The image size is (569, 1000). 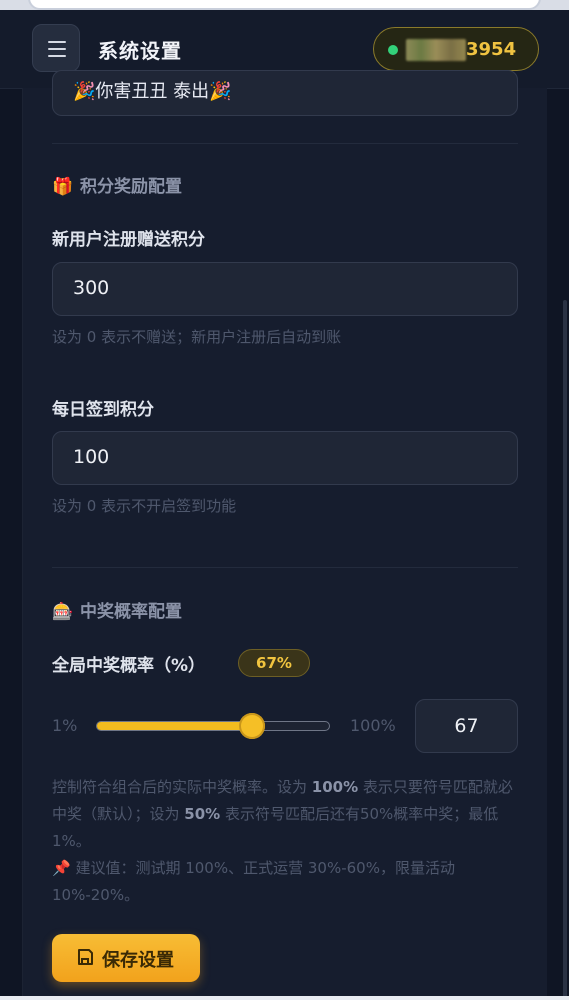 I want to click on checkin-points-label: 每日签到积分, so click(x=103, y=410).